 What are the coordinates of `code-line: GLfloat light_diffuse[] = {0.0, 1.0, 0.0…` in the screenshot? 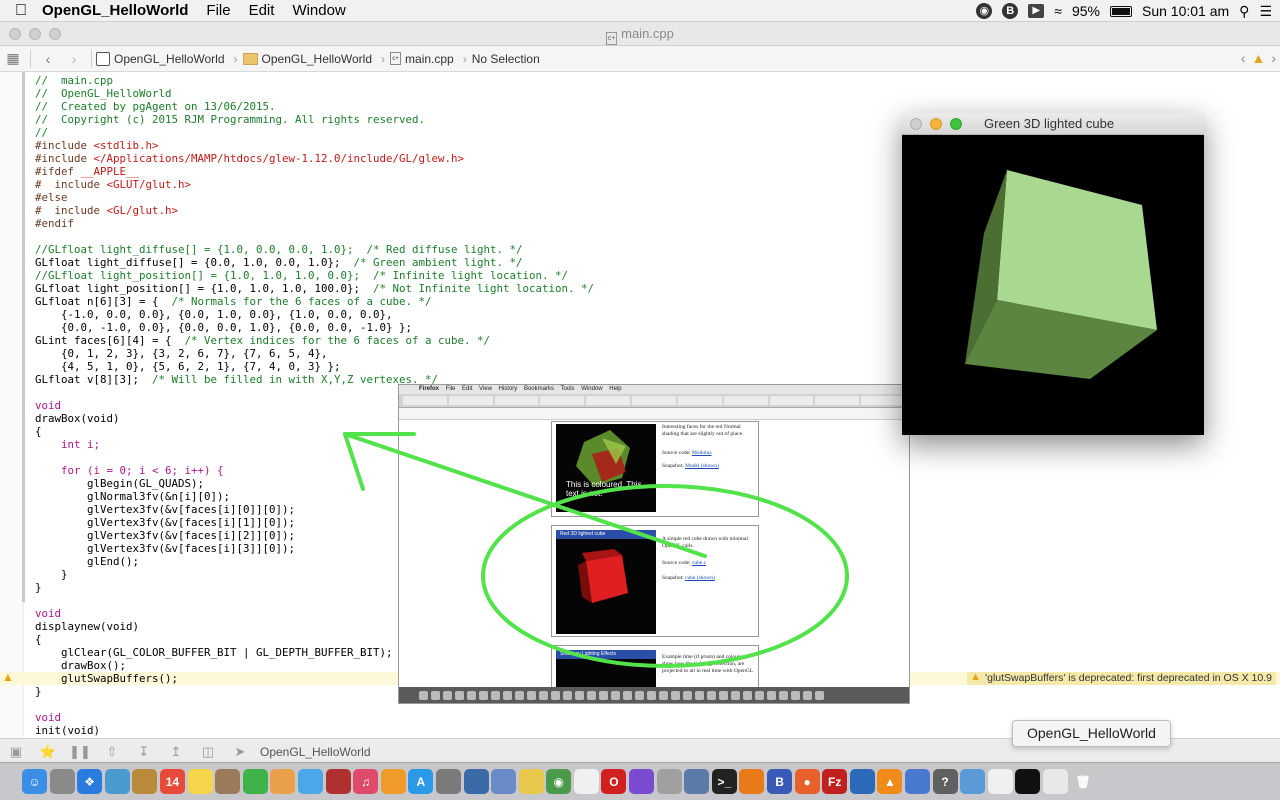 It's located at (314, 262).